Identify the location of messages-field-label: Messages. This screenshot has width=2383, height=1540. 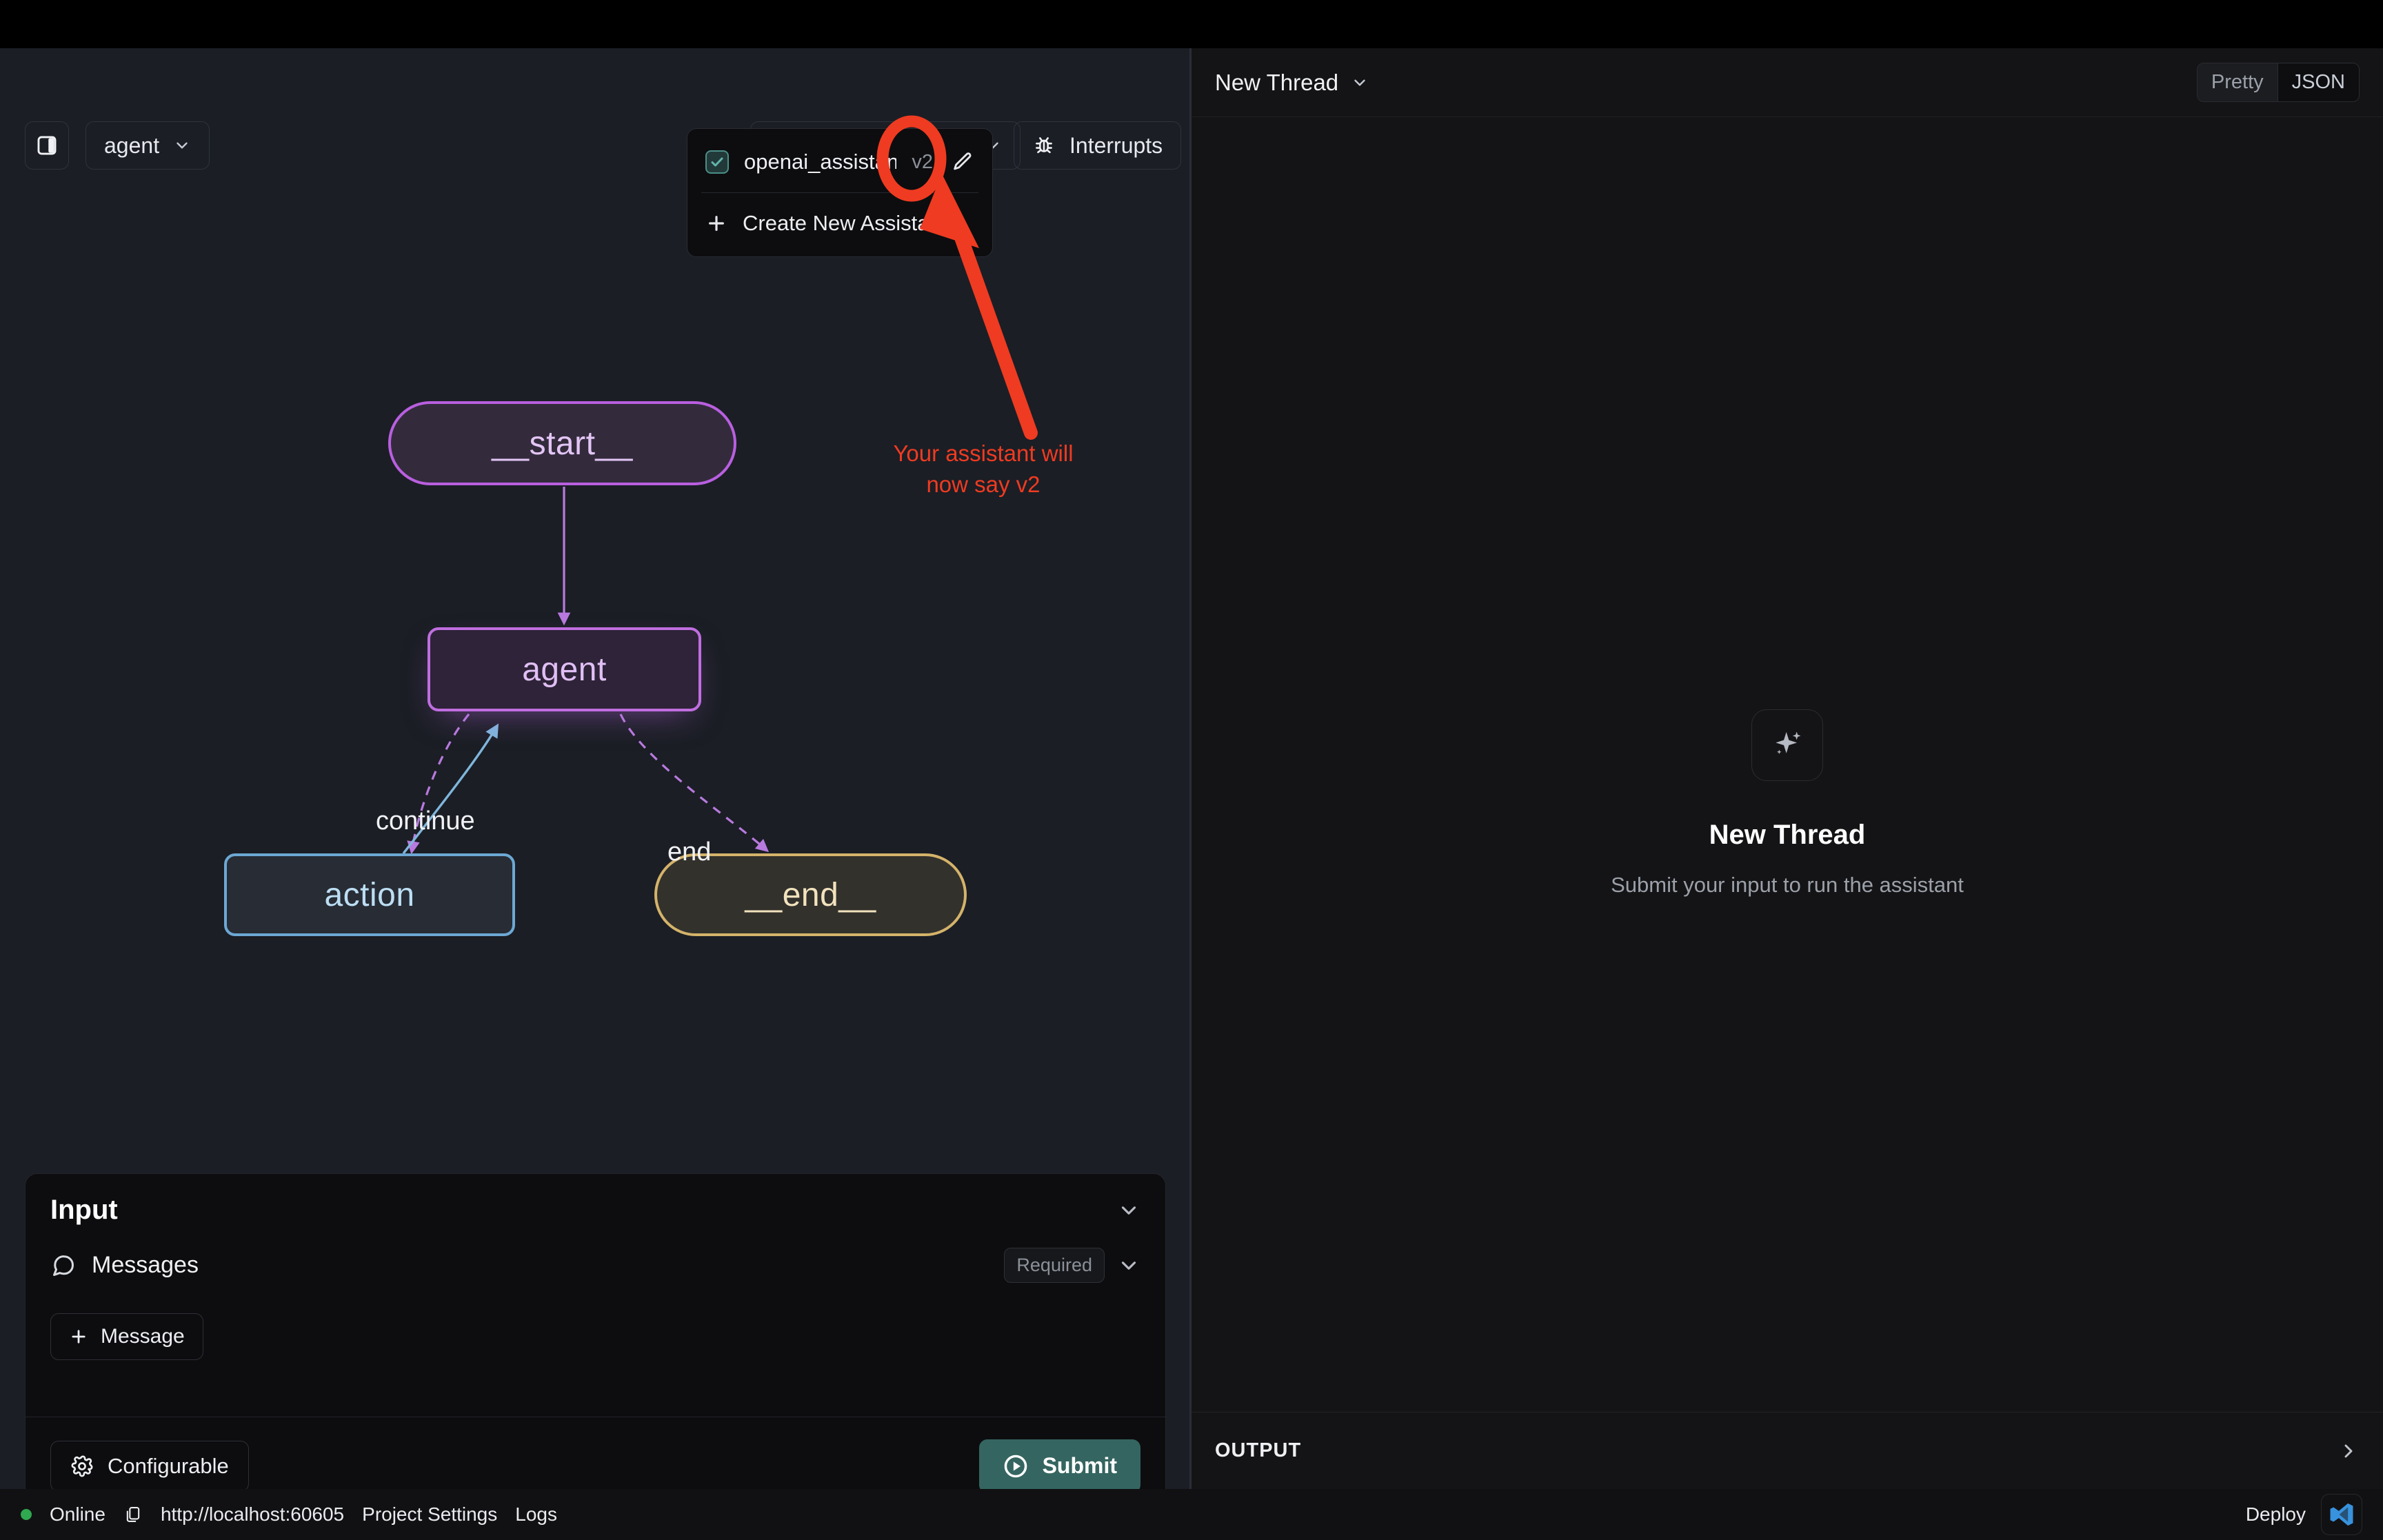
(145, 1265).